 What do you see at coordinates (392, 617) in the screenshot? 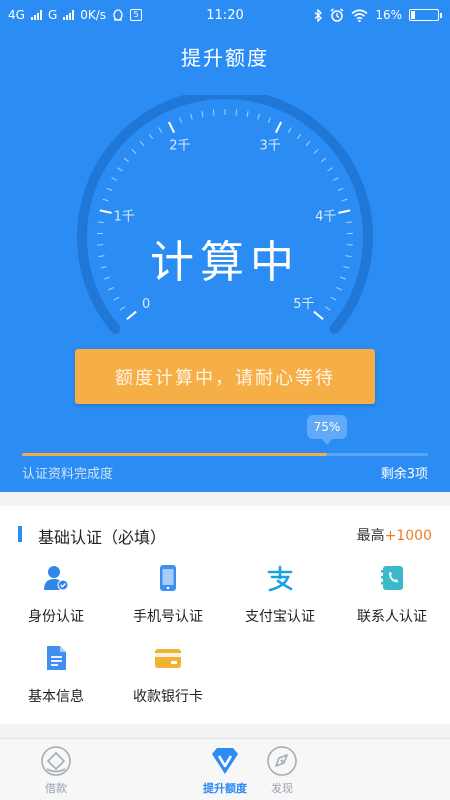
I see `auth-item-label: 联系人认证` at bounding box center [392, 617].